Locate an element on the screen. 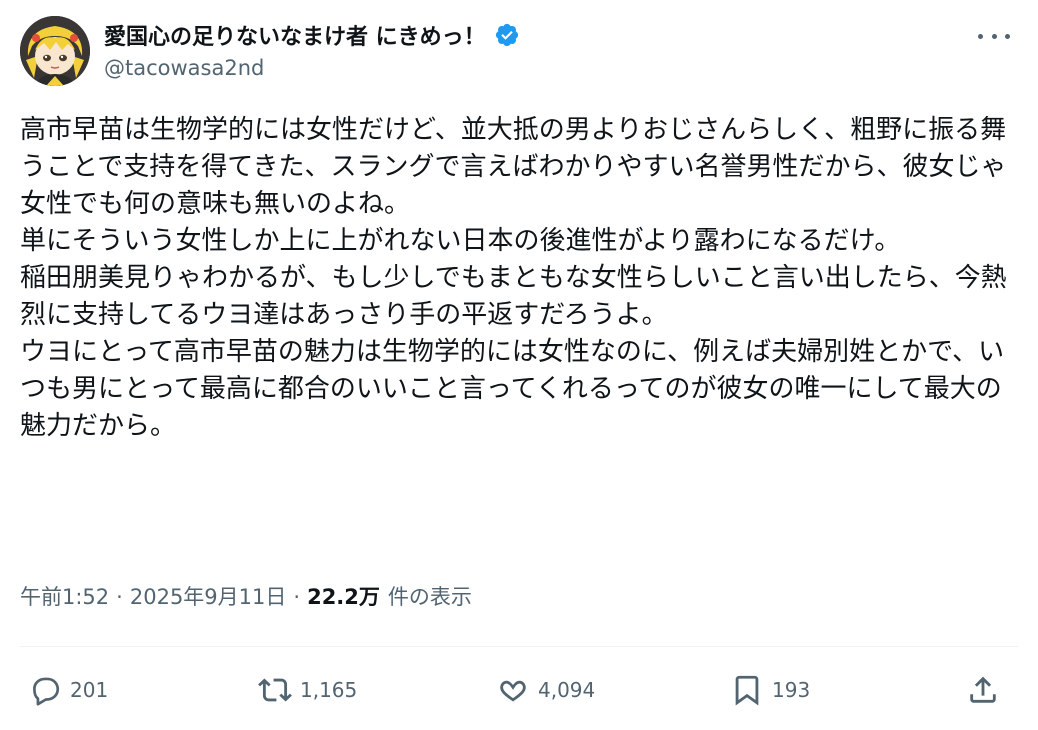  repost-count: 1,165 is located at coordinates (329, 690).